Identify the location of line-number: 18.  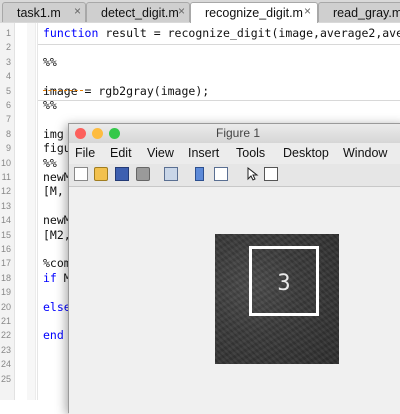
(5, 277).